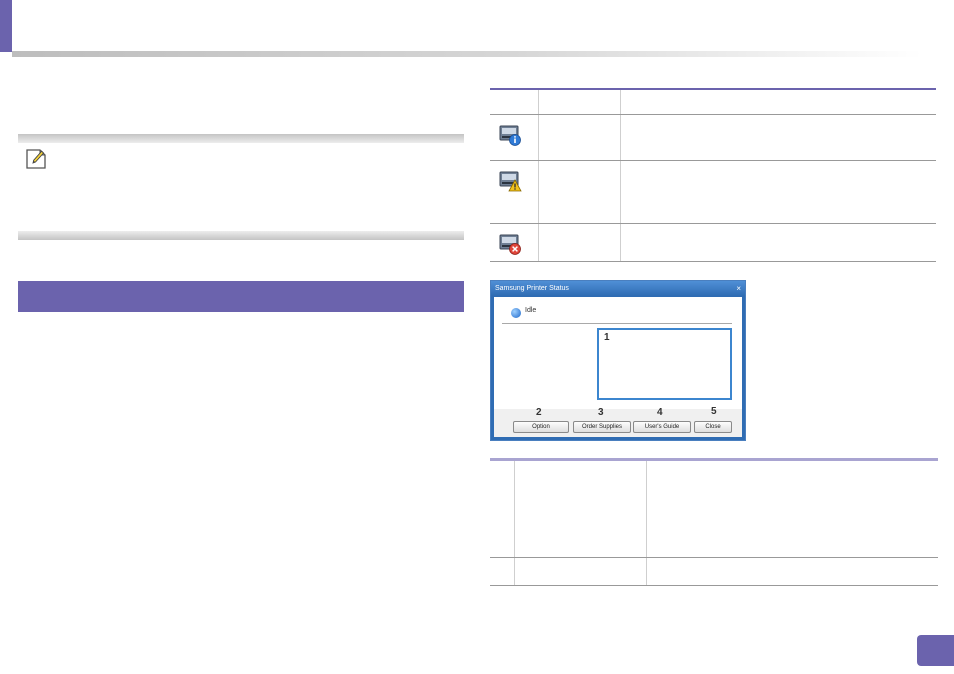 The height and width of the screenshot is (674, 954). Describe the element at coordinates (617, 323) in the screenshot. I see `dialog-separator` at that location.